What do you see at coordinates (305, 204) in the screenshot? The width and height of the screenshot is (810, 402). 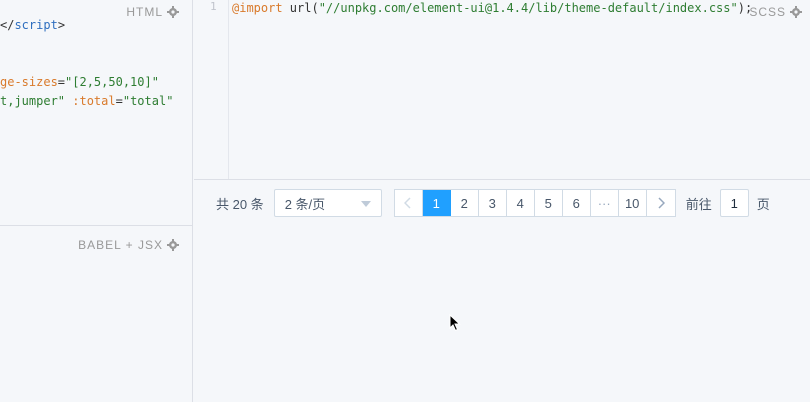 I see `page-size-value: 2 条/页` at bounding box center [305, 204].